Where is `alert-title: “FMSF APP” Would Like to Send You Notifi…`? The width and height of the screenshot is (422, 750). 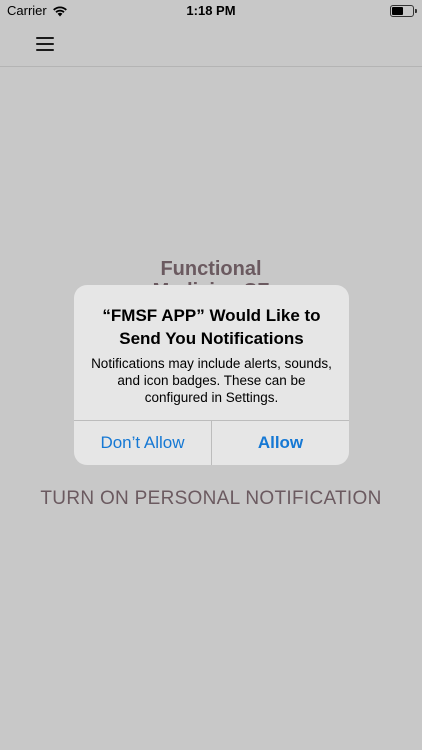 alert-title: “FMSF APP” Would Like to Send You Notifi… is located at coordinates (211, 327).